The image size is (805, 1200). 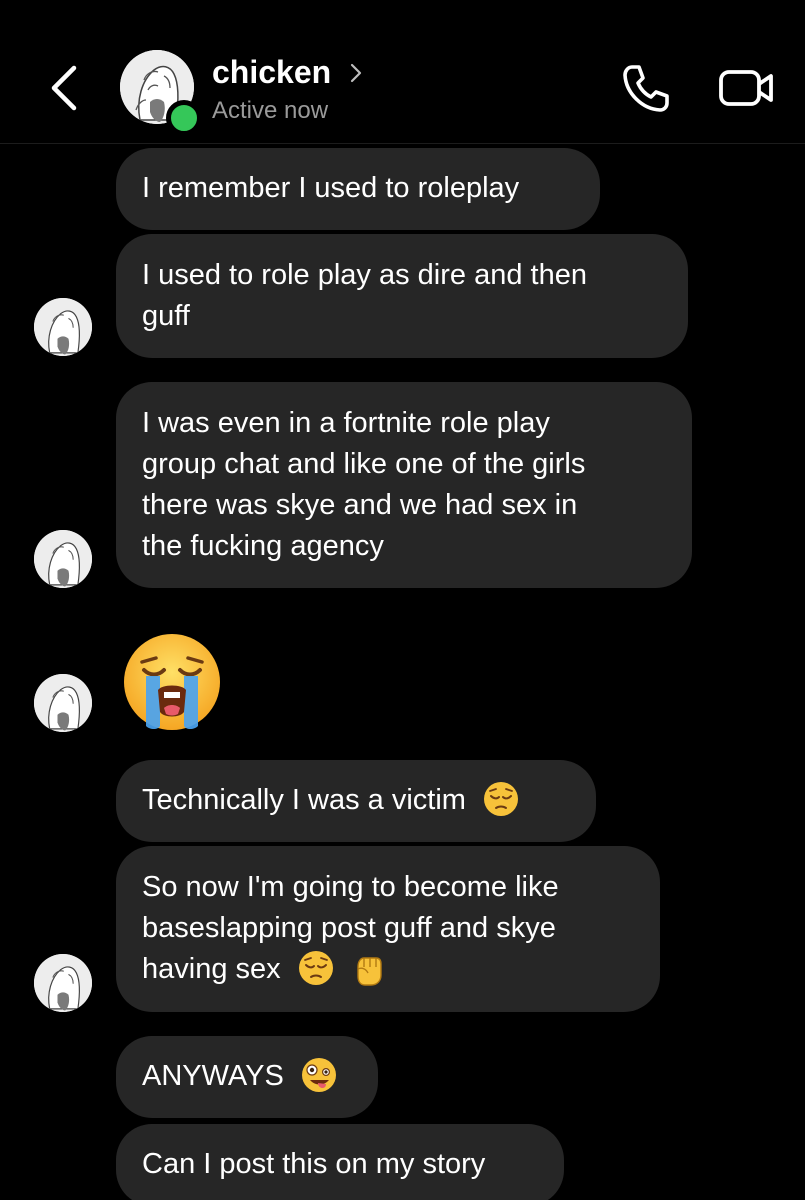 I want to click on loudly-crying-face-icon, so click(x=172, y=682).